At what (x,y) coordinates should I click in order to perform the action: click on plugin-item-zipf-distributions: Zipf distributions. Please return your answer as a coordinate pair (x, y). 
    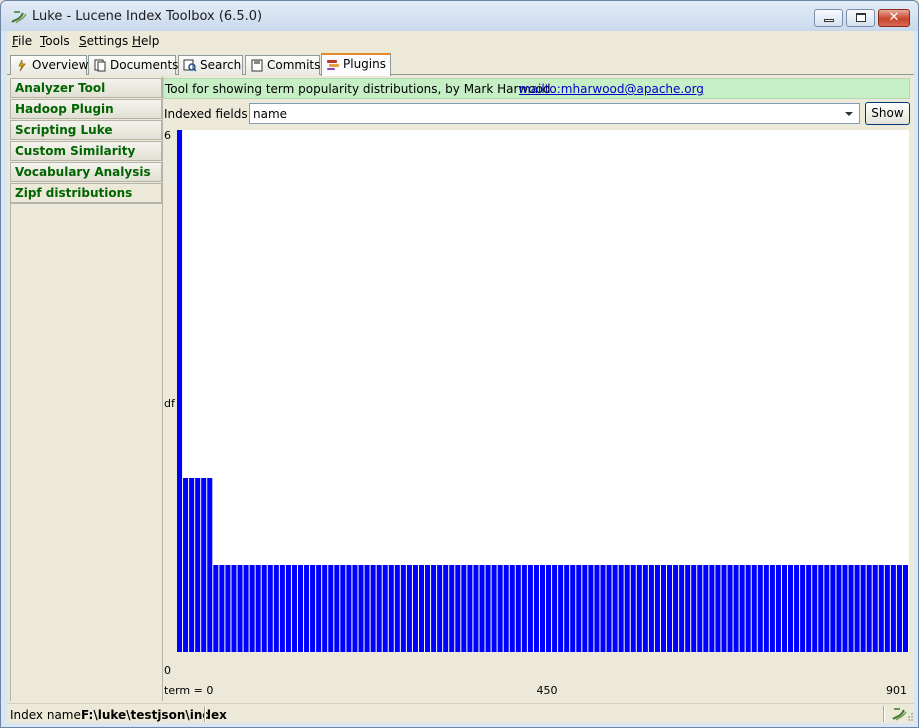
    Looking at the image, I should click on (86, 193).